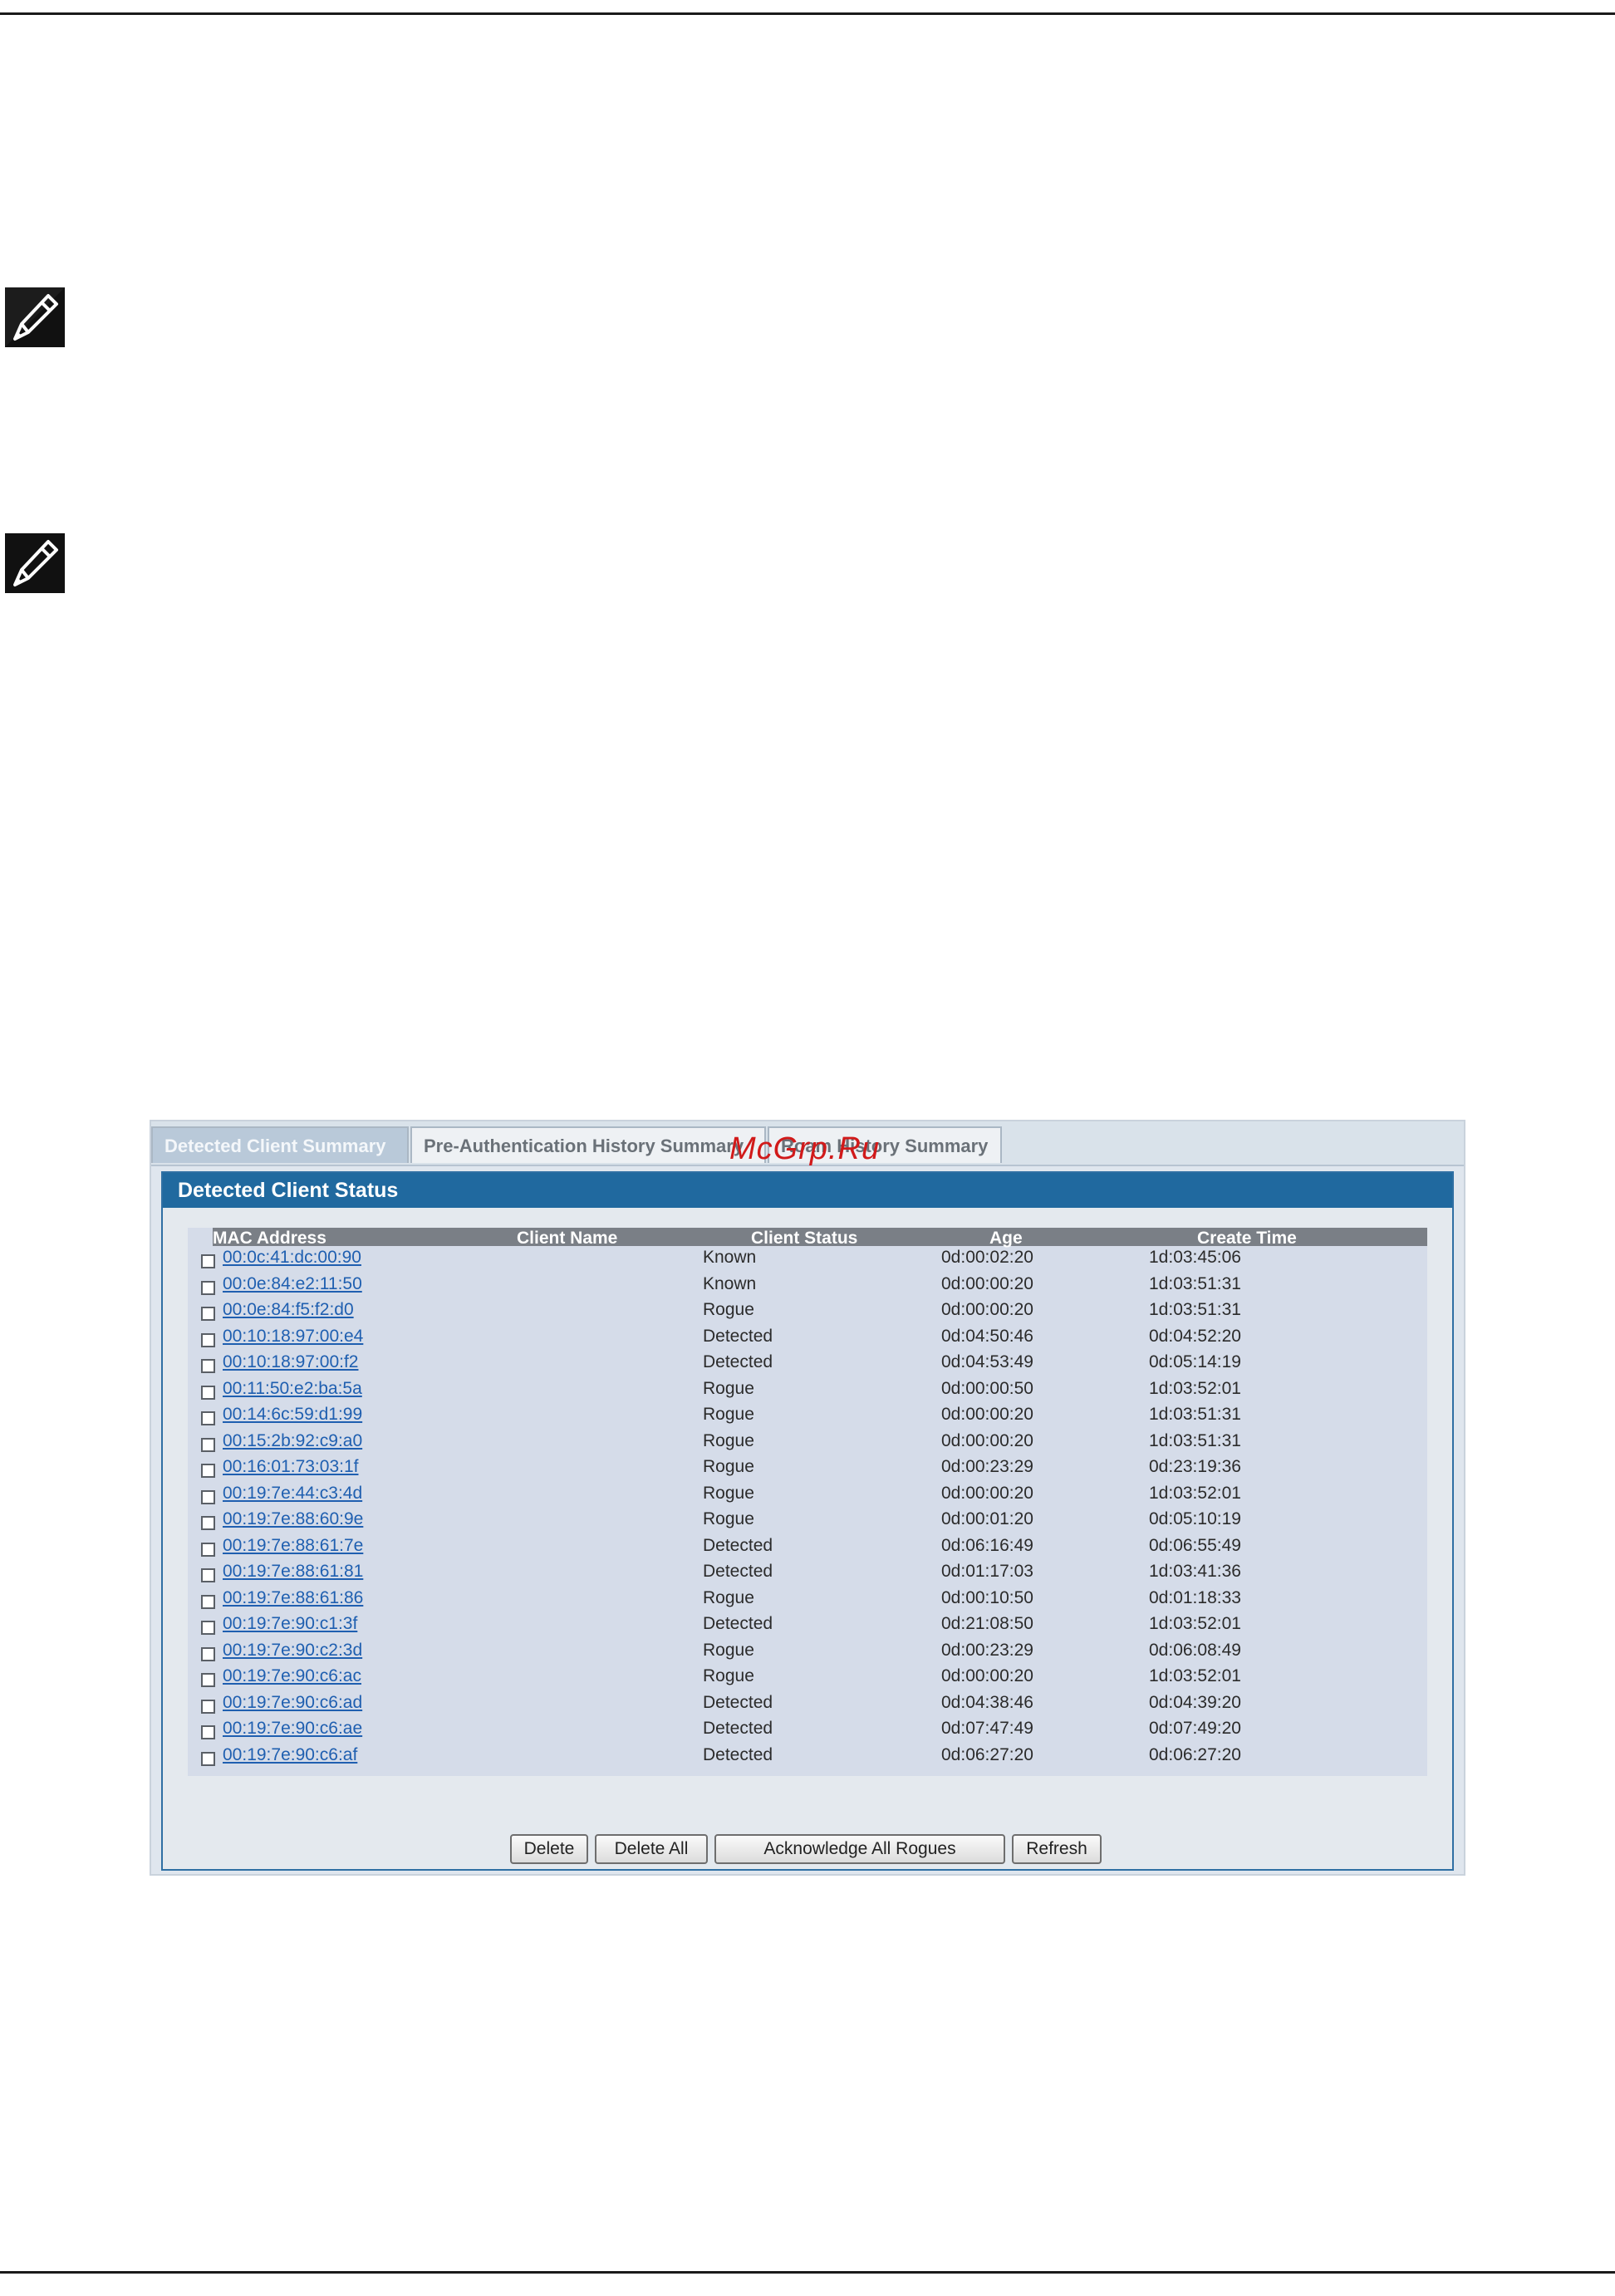  I want to click on age-cell: 0d:21:08:50, so click(987, 1623).